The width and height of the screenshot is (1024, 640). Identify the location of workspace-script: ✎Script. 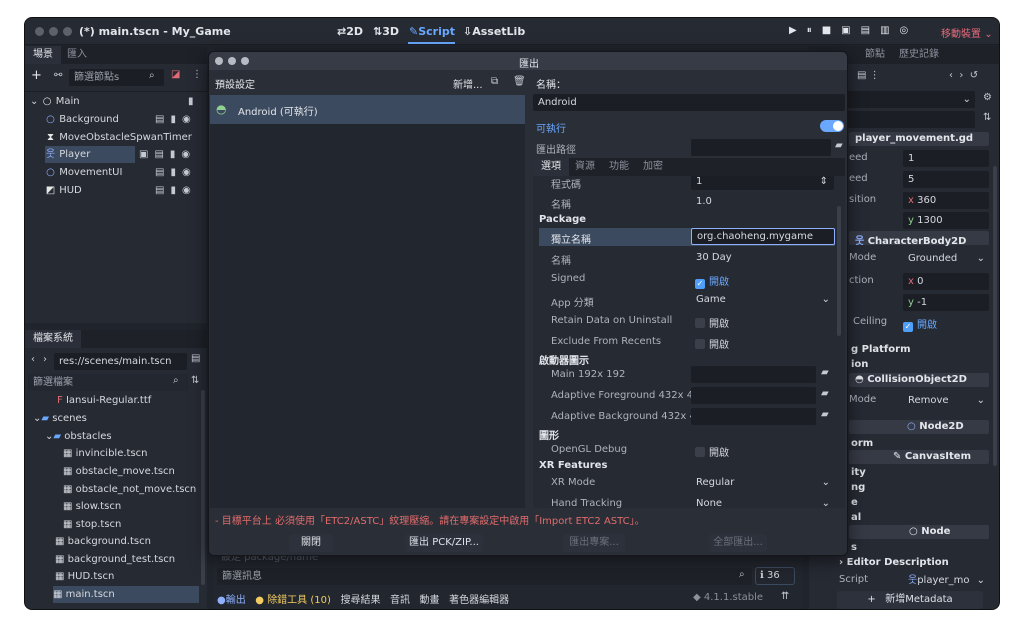
(432, 31).